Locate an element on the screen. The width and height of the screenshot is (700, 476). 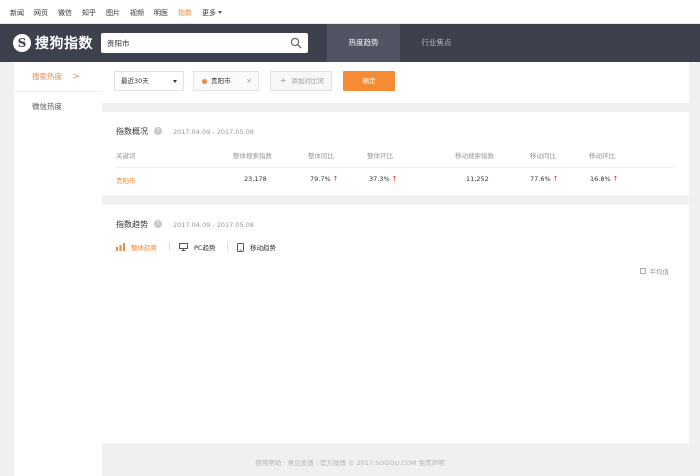
add-compare-button: + 添加对比词 is located at coordinates (301, 81).